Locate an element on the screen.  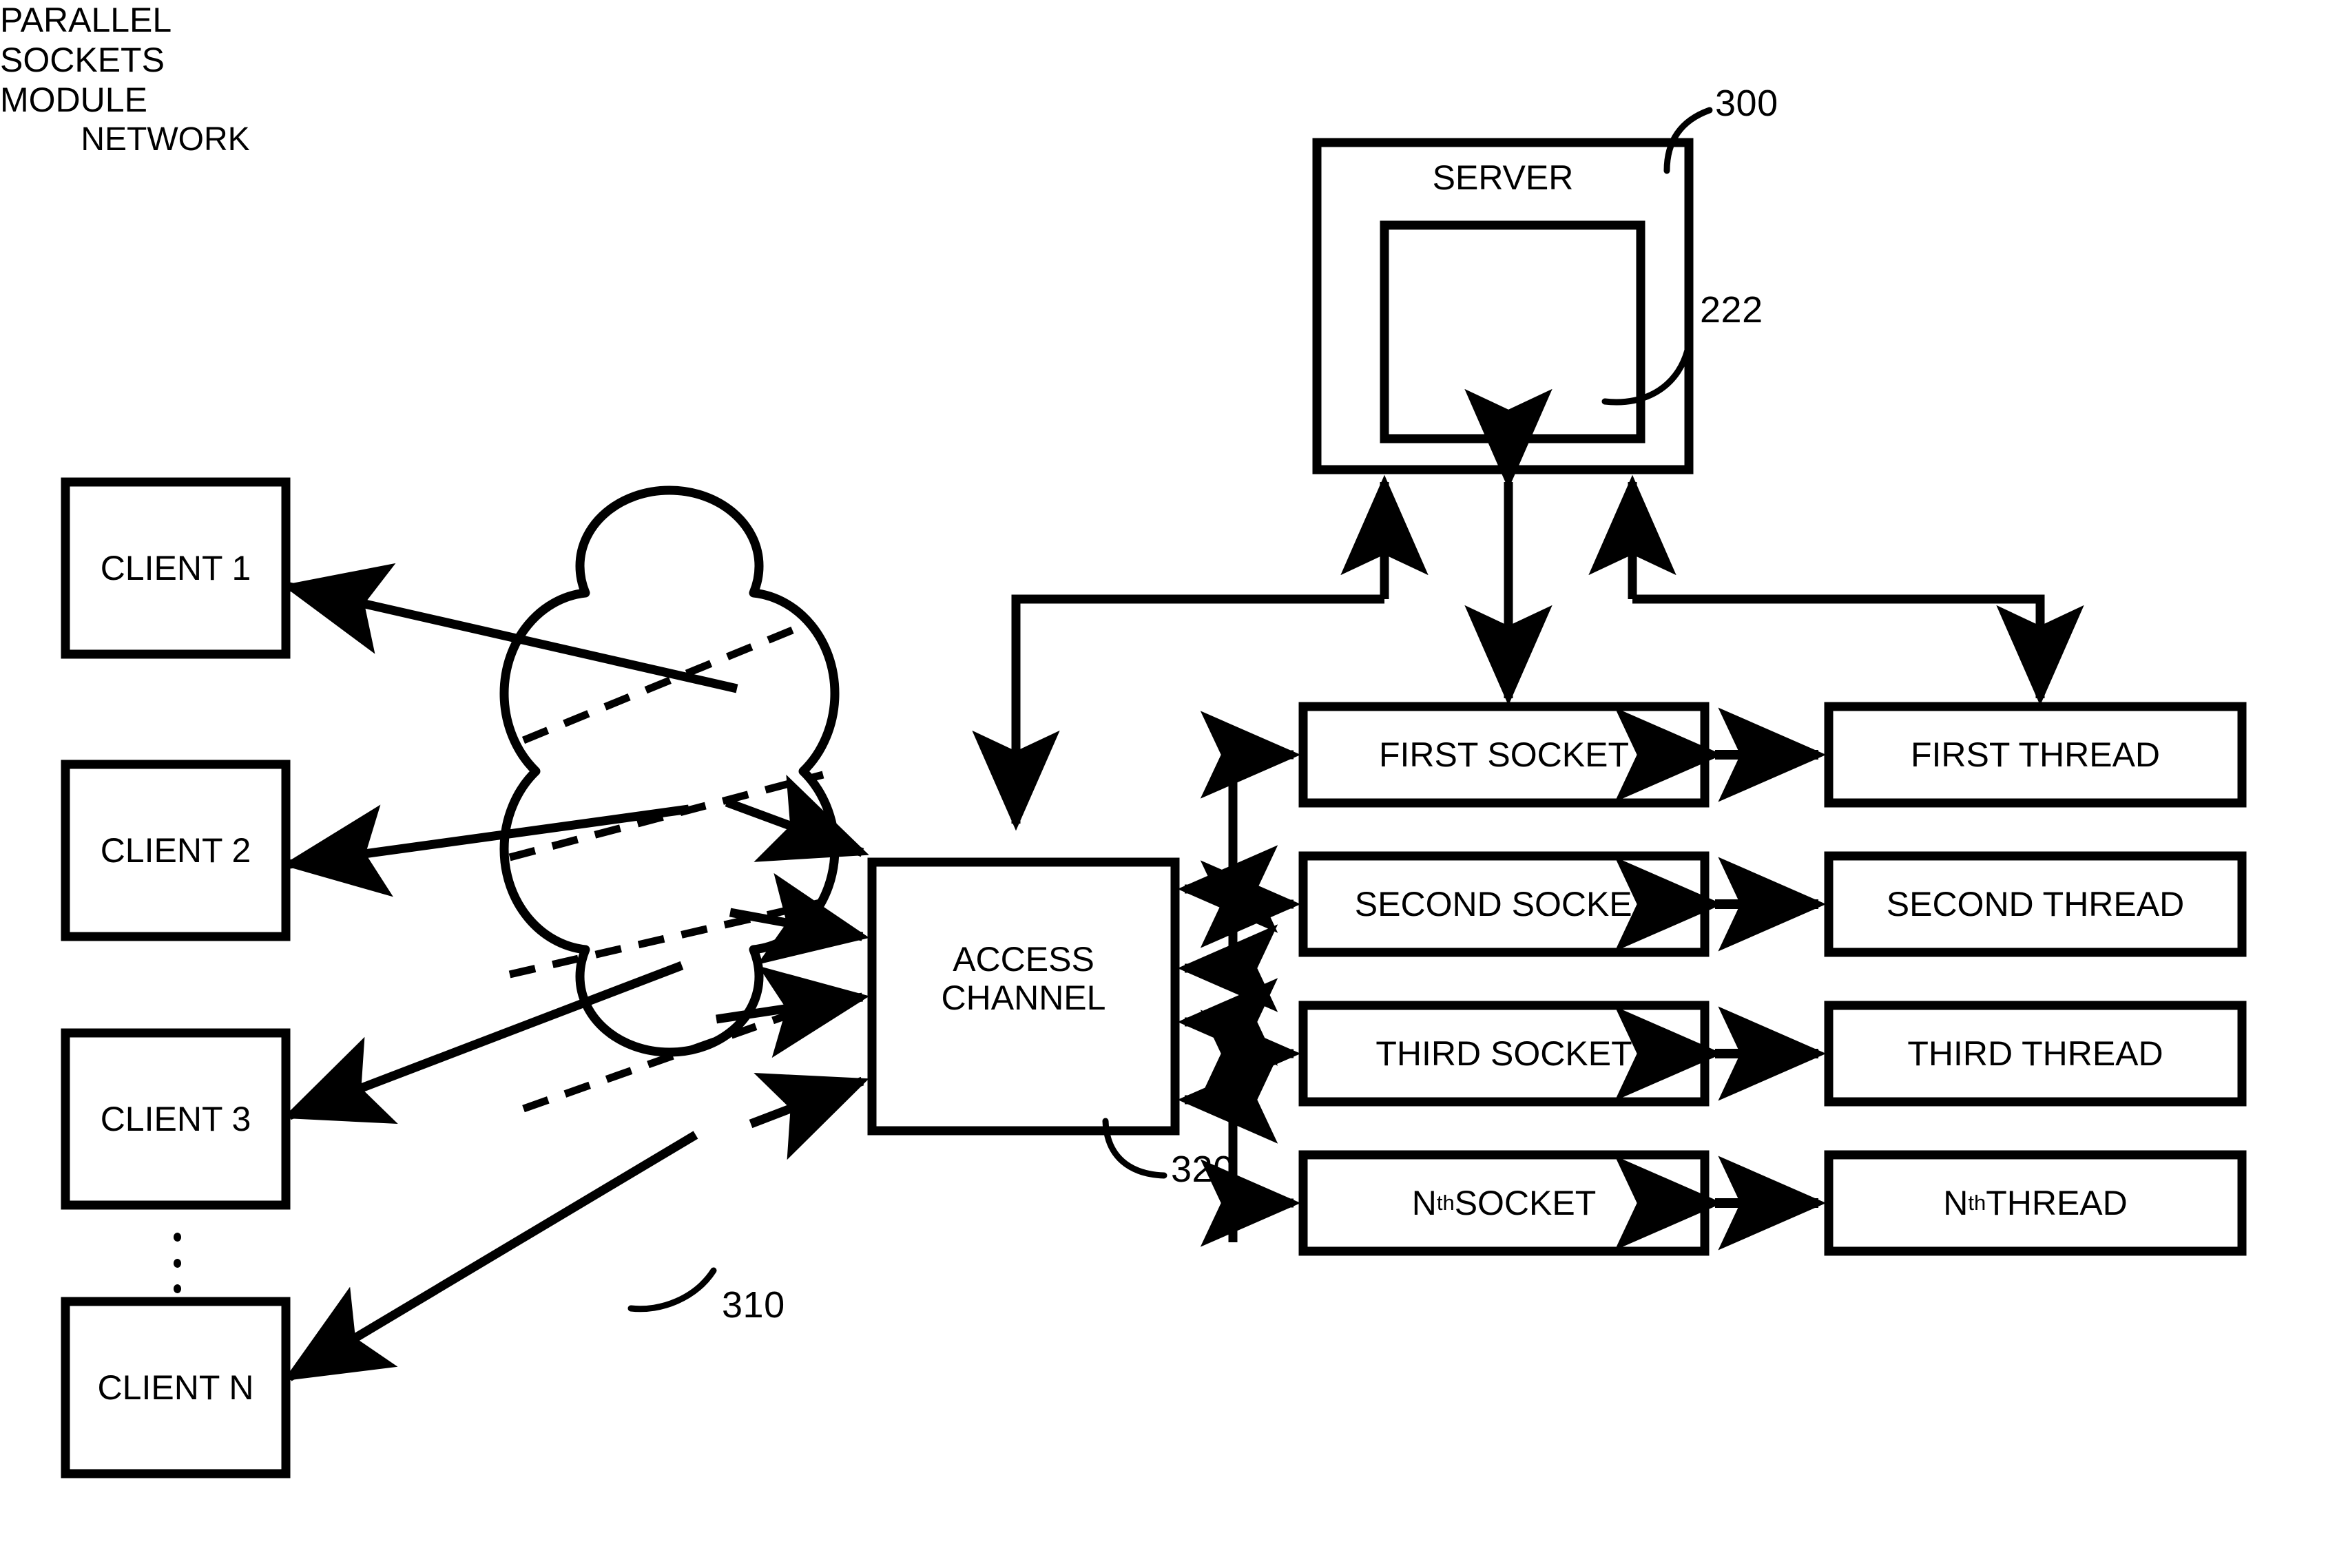
nth-thread-prefix: N is located at coordinates (1956, 1203).